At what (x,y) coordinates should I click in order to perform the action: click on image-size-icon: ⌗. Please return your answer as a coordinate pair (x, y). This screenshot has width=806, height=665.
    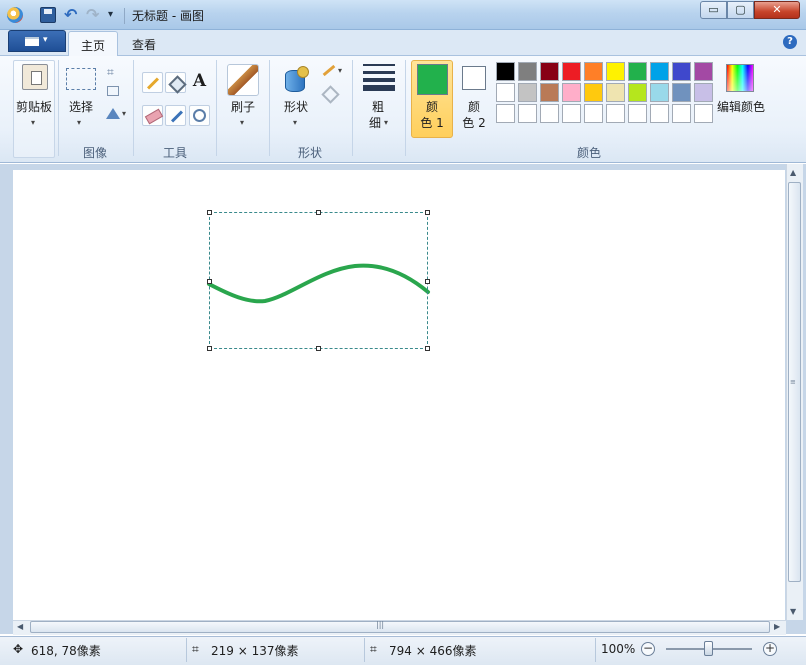
    Looking at the image, I should click on (373, 649).